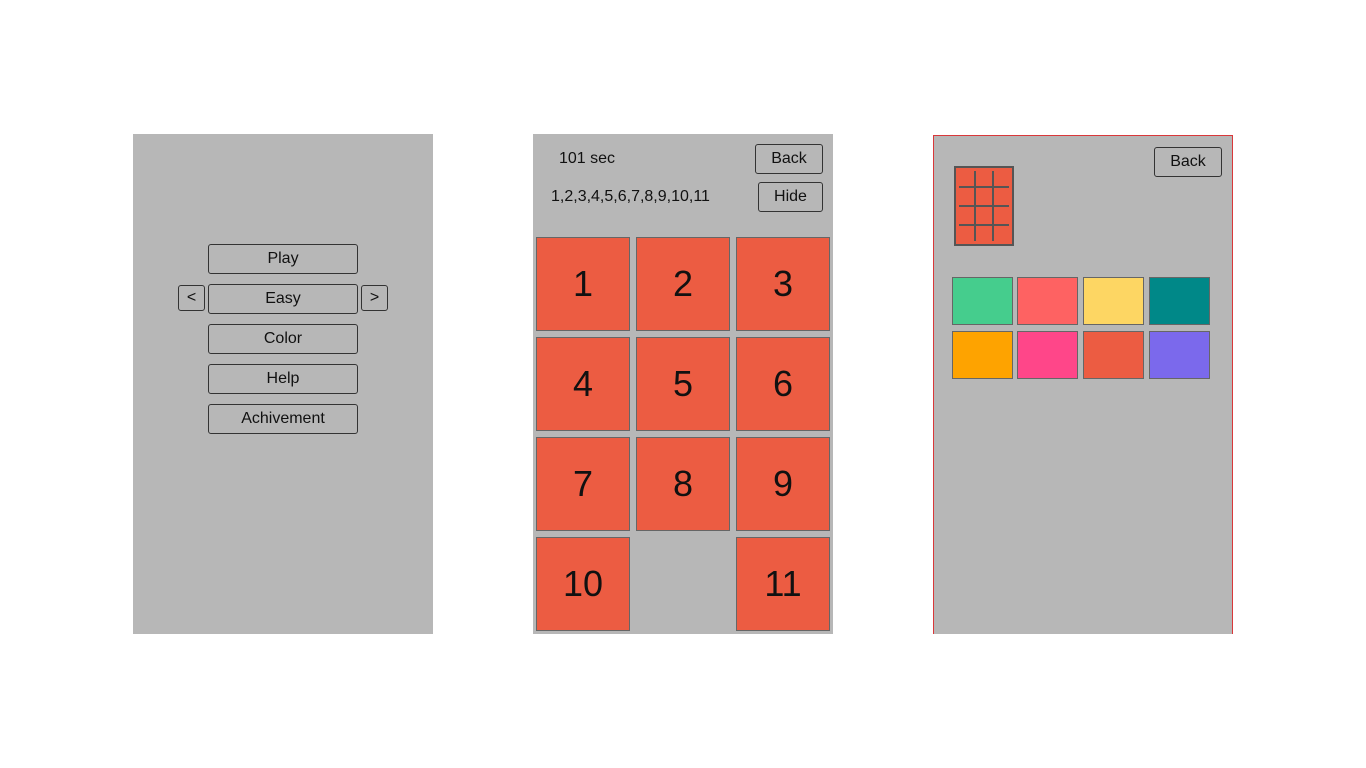 The image size is (1366, 768). I want to click on color-picker-panel: Back, so click(1083, 384).